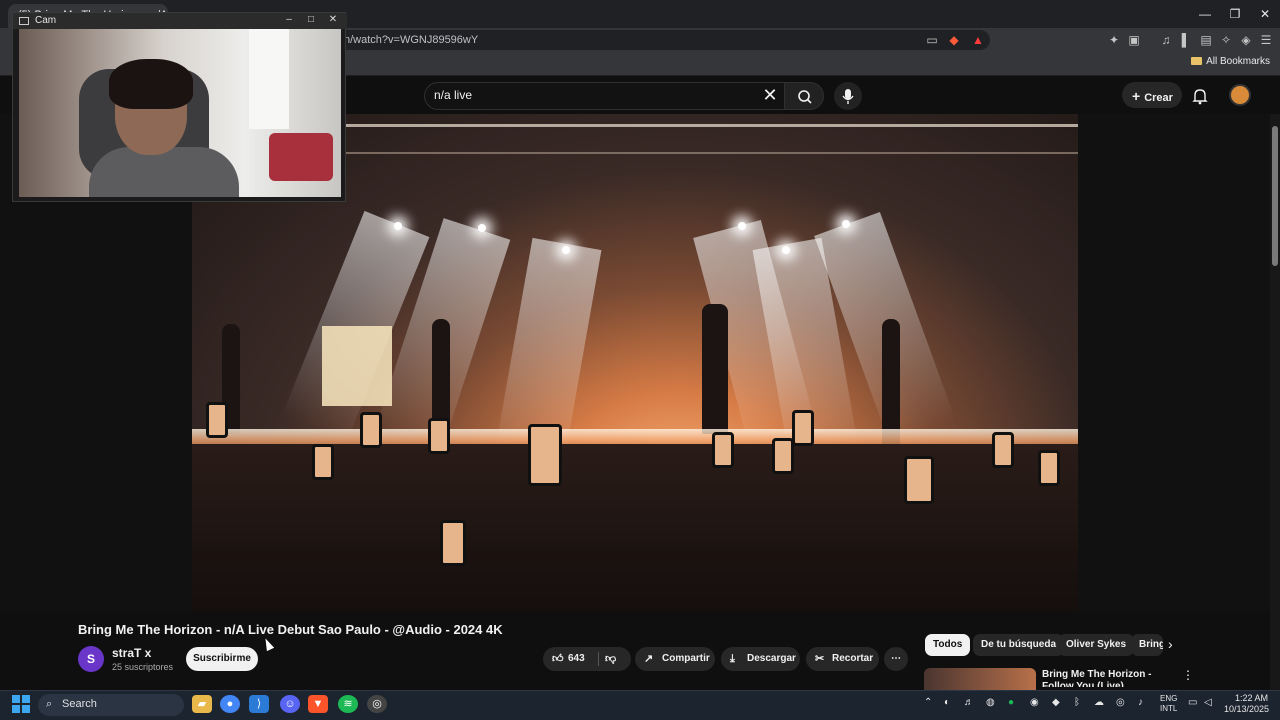  What do you see at coordinates (969, 702) in the screenshot?
I see `headset-icon: ♬` at bounding box center [969, 702].